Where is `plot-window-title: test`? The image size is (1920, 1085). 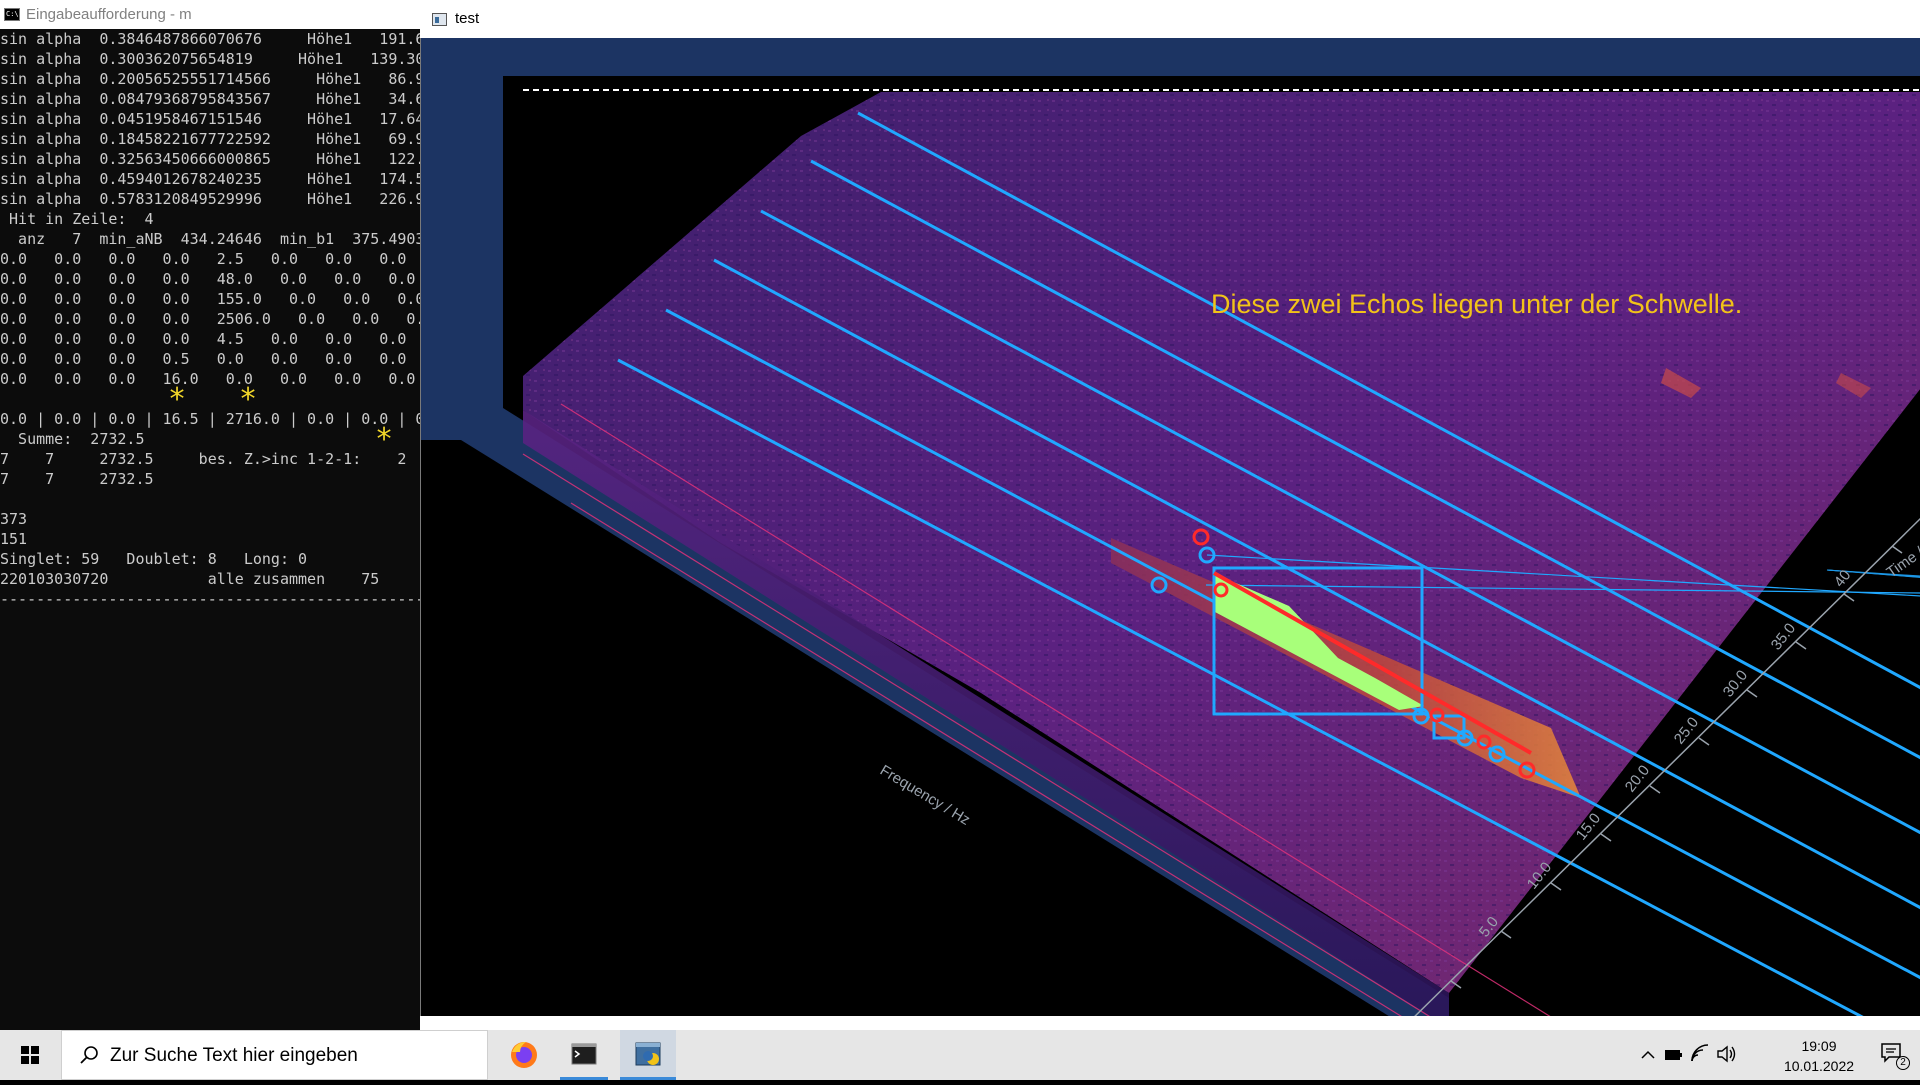
plot-window-title: test is located at coordinates (467, 18).